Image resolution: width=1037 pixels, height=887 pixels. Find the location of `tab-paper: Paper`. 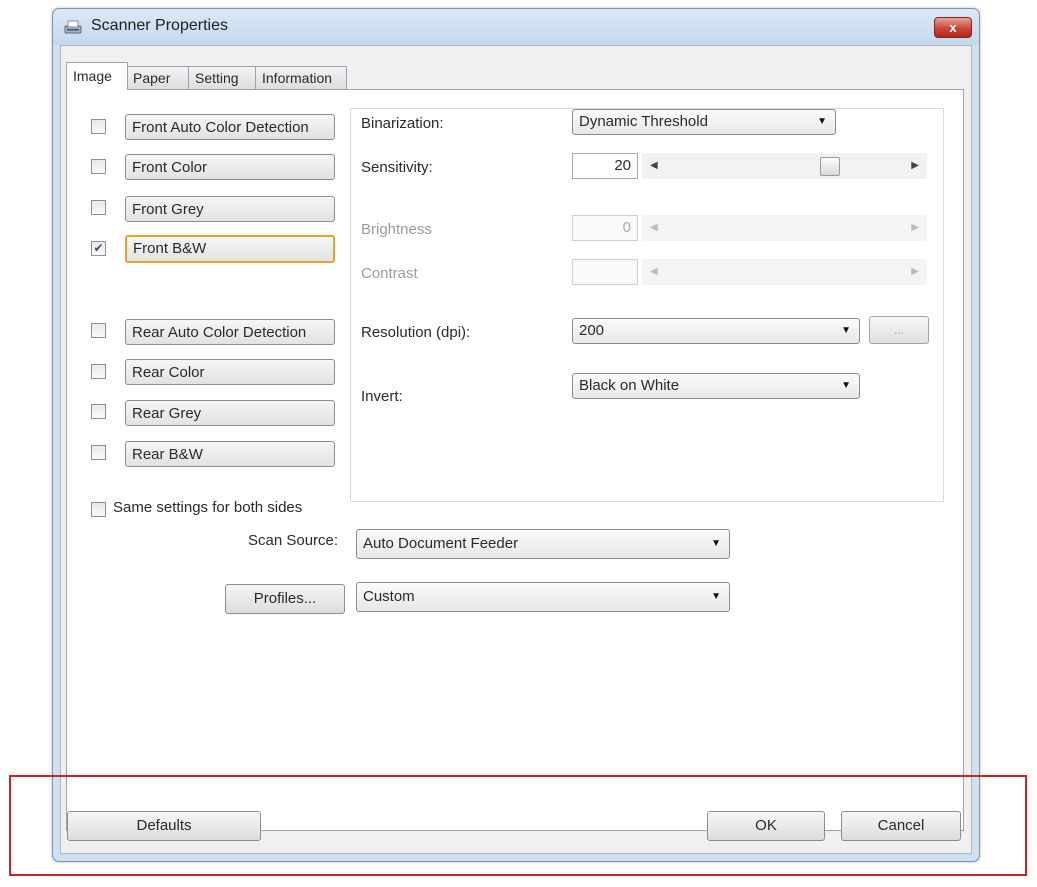

tab-paper: Paper is located at coordinates (158, 77).